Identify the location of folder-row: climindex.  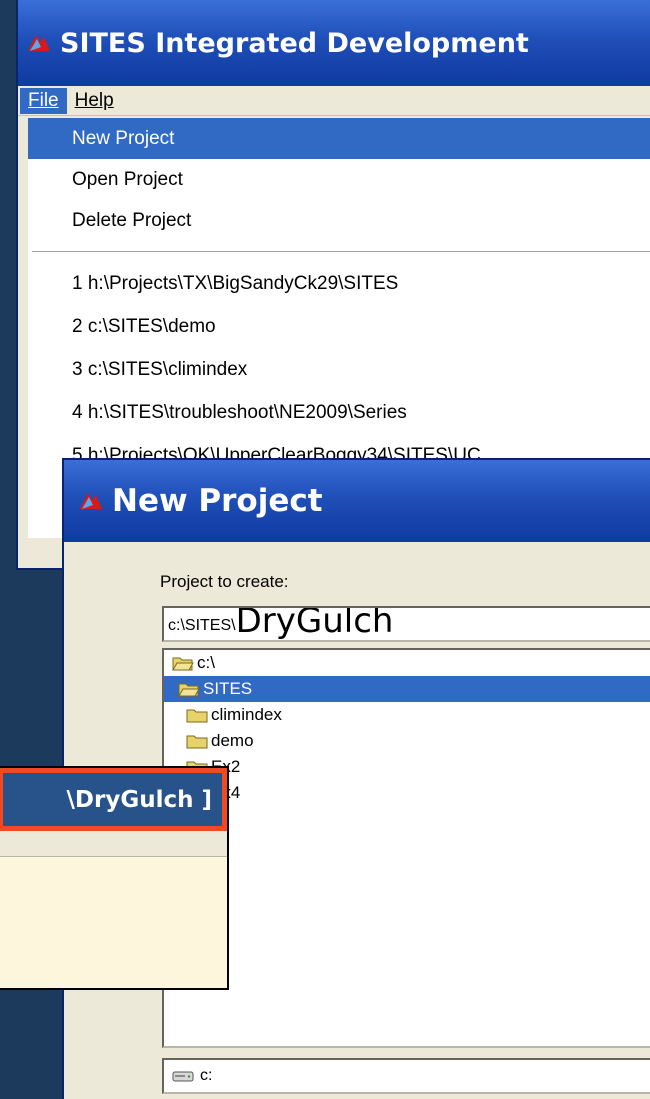
(407, 715).